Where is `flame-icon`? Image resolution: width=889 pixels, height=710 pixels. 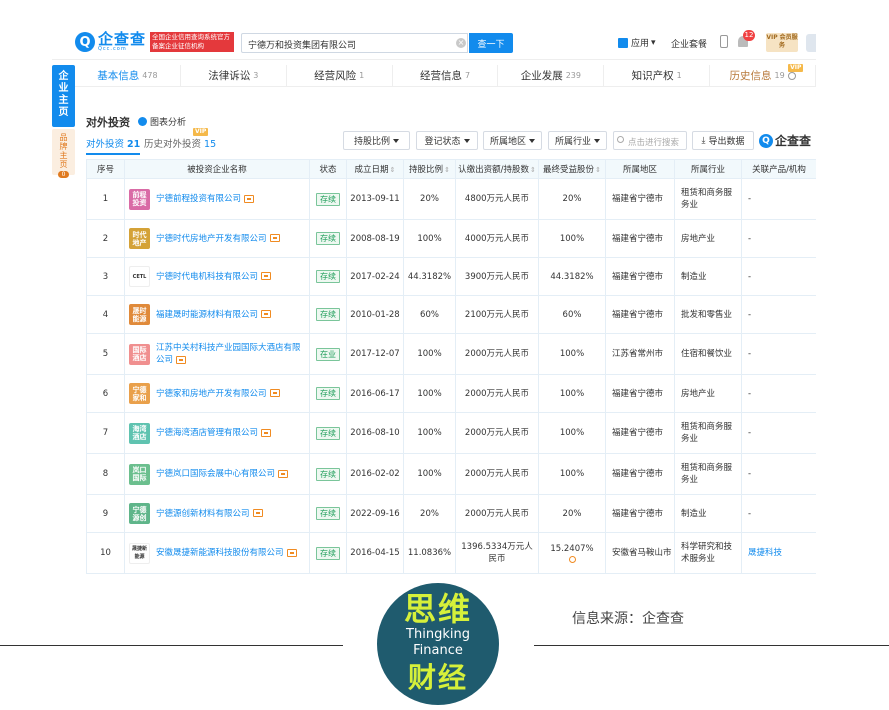 flame-icon is located at coordinates (572, 559).